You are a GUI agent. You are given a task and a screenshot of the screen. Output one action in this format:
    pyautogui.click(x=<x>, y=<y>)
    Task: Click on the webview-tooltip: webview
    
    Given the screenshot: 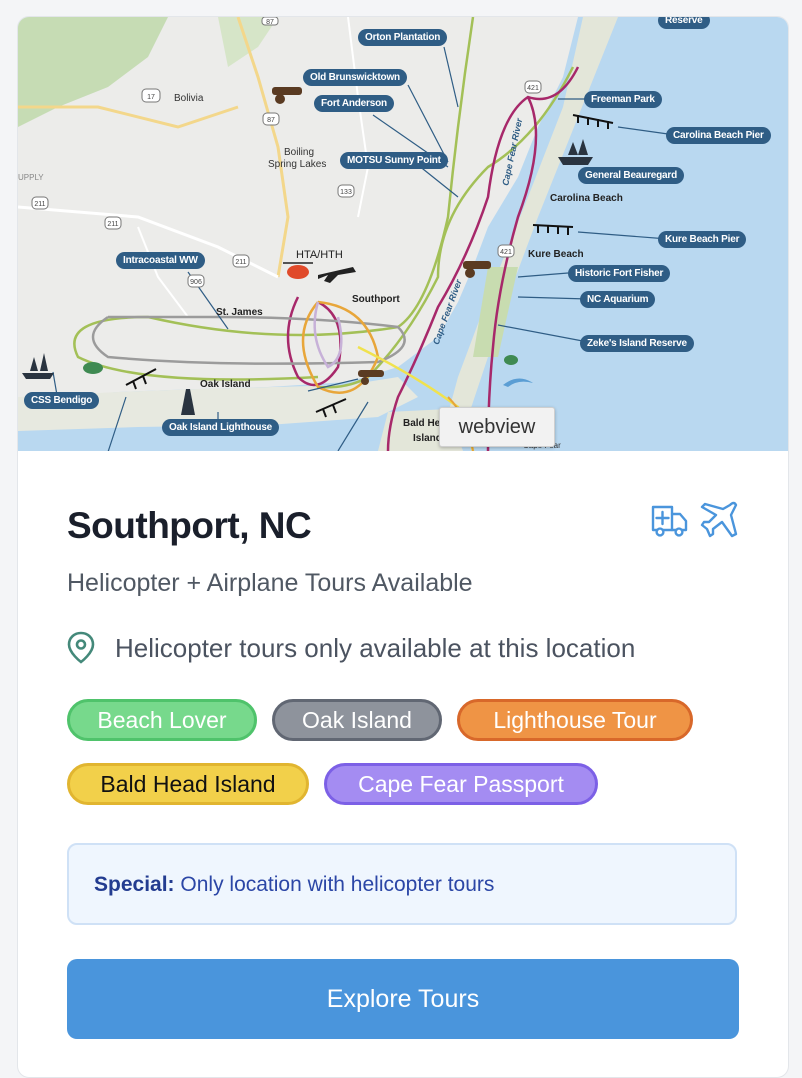 What is the action you would take?
    pyautogui.click(x=497, y=427)
    